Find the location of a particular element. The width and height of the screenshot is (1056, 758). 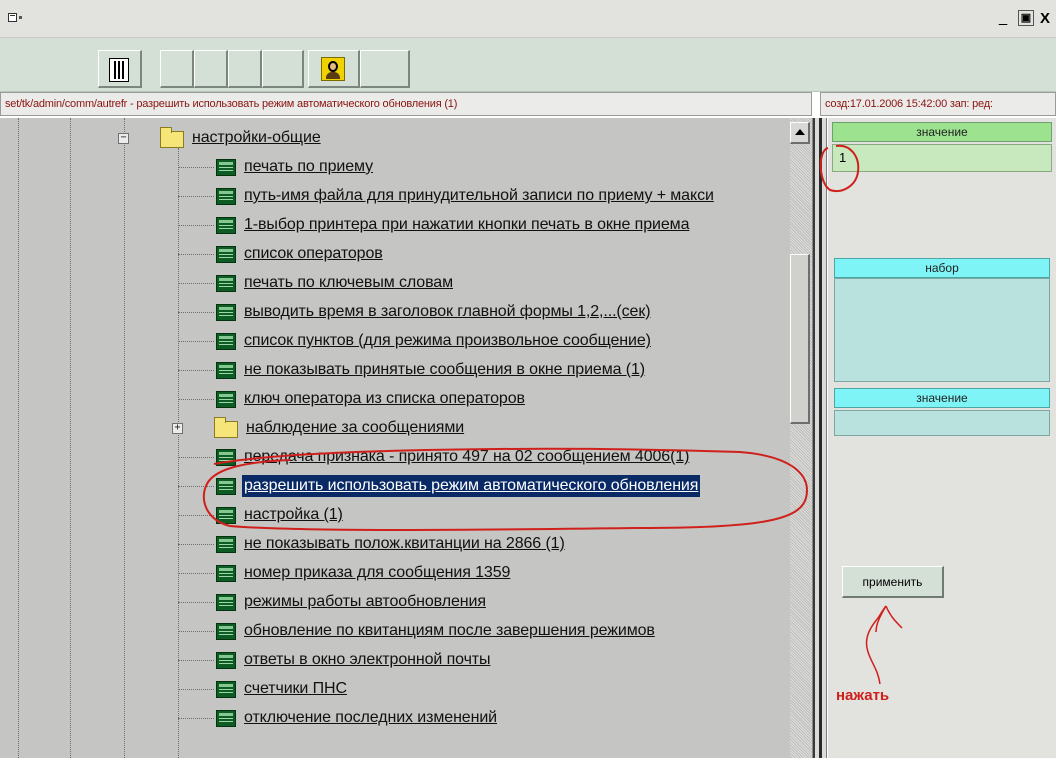

set-list is located at coordinates (942, 330).